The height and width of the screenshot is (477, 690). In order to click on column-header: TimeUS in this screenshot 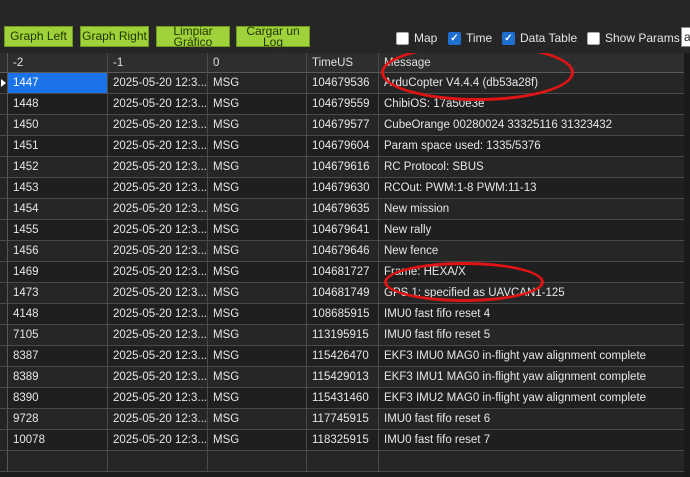, I will do `click(343, 63)`.